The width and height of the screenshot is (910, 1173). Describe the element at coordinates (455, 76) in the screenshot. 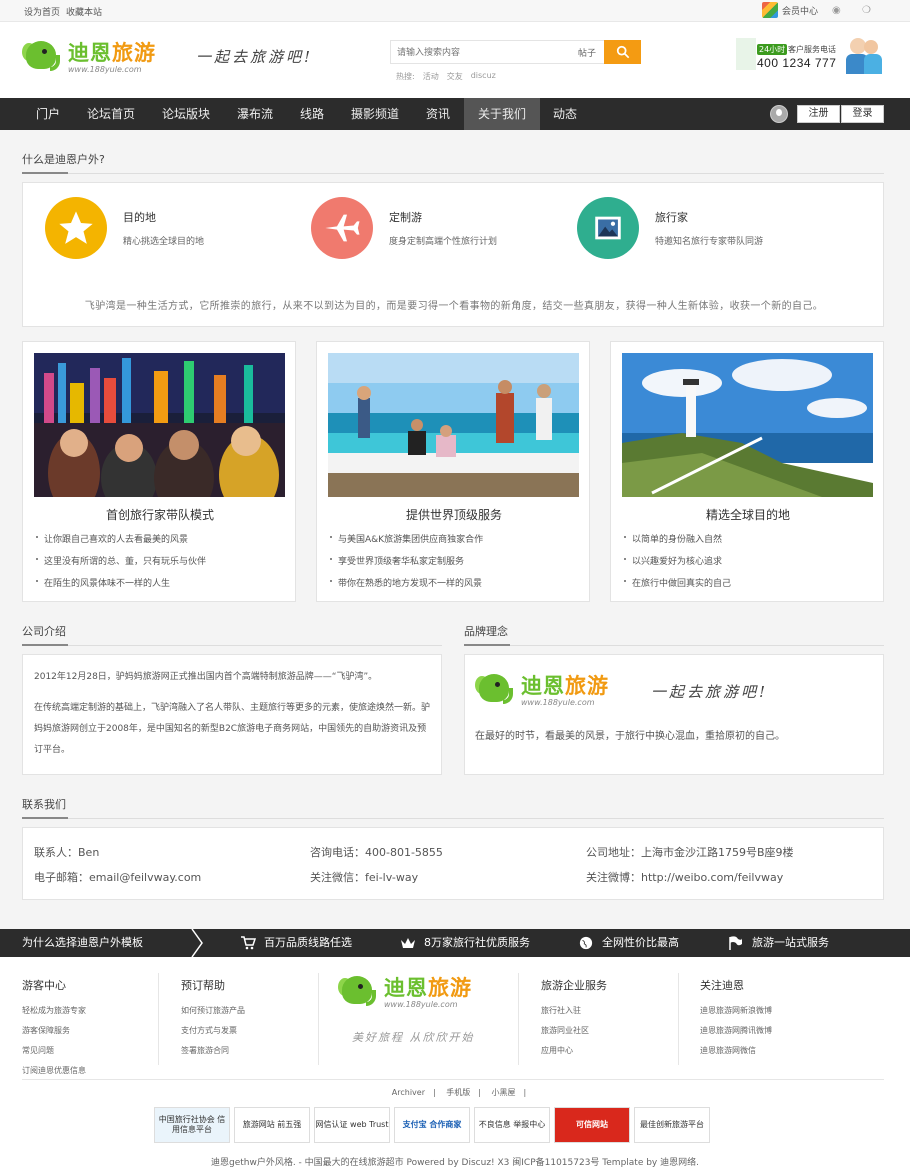

I see `hot-word: 交友` at that location.